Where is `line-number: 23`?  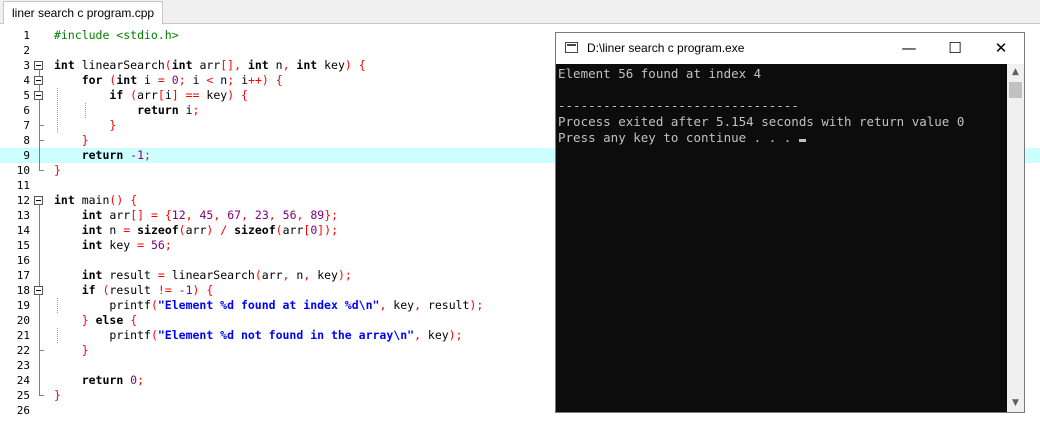
line-number: 23 is located at coordinates (23, 365).